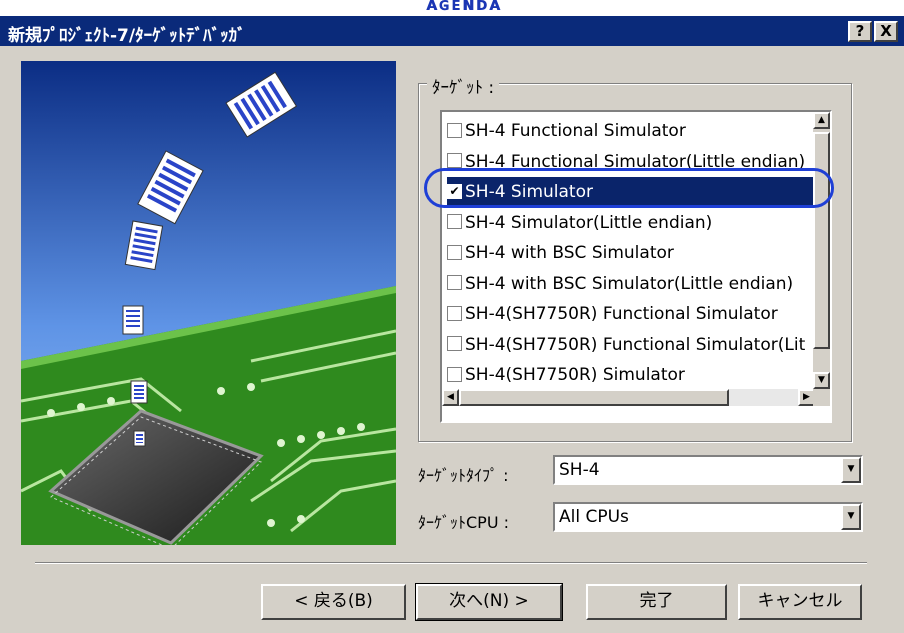  Describe the element at coordinates (569, 253) in the screenshot. I see `target-list-item-label: SH-4 with BSC Simulator` at that location.